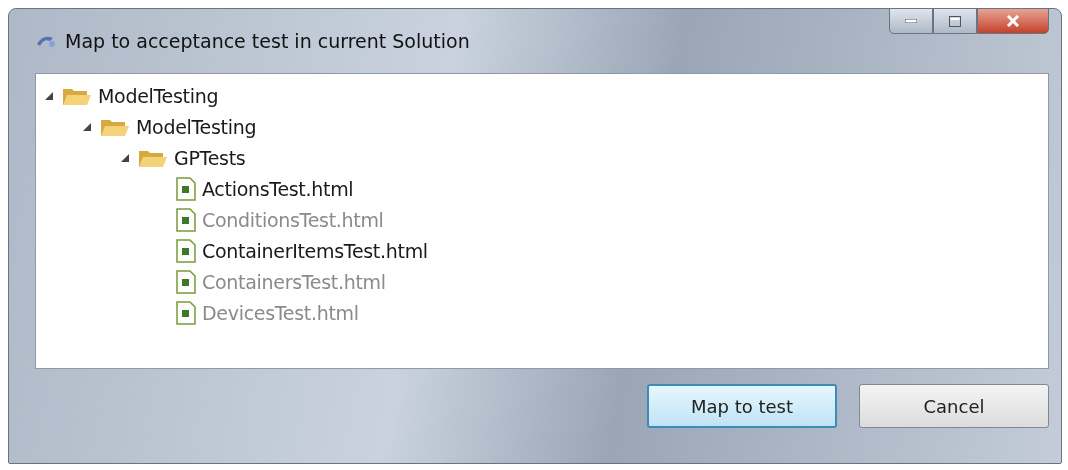 The height and width of the screenshot is (470, 1068). I want to click on maximize-icon, so click(955, 21).